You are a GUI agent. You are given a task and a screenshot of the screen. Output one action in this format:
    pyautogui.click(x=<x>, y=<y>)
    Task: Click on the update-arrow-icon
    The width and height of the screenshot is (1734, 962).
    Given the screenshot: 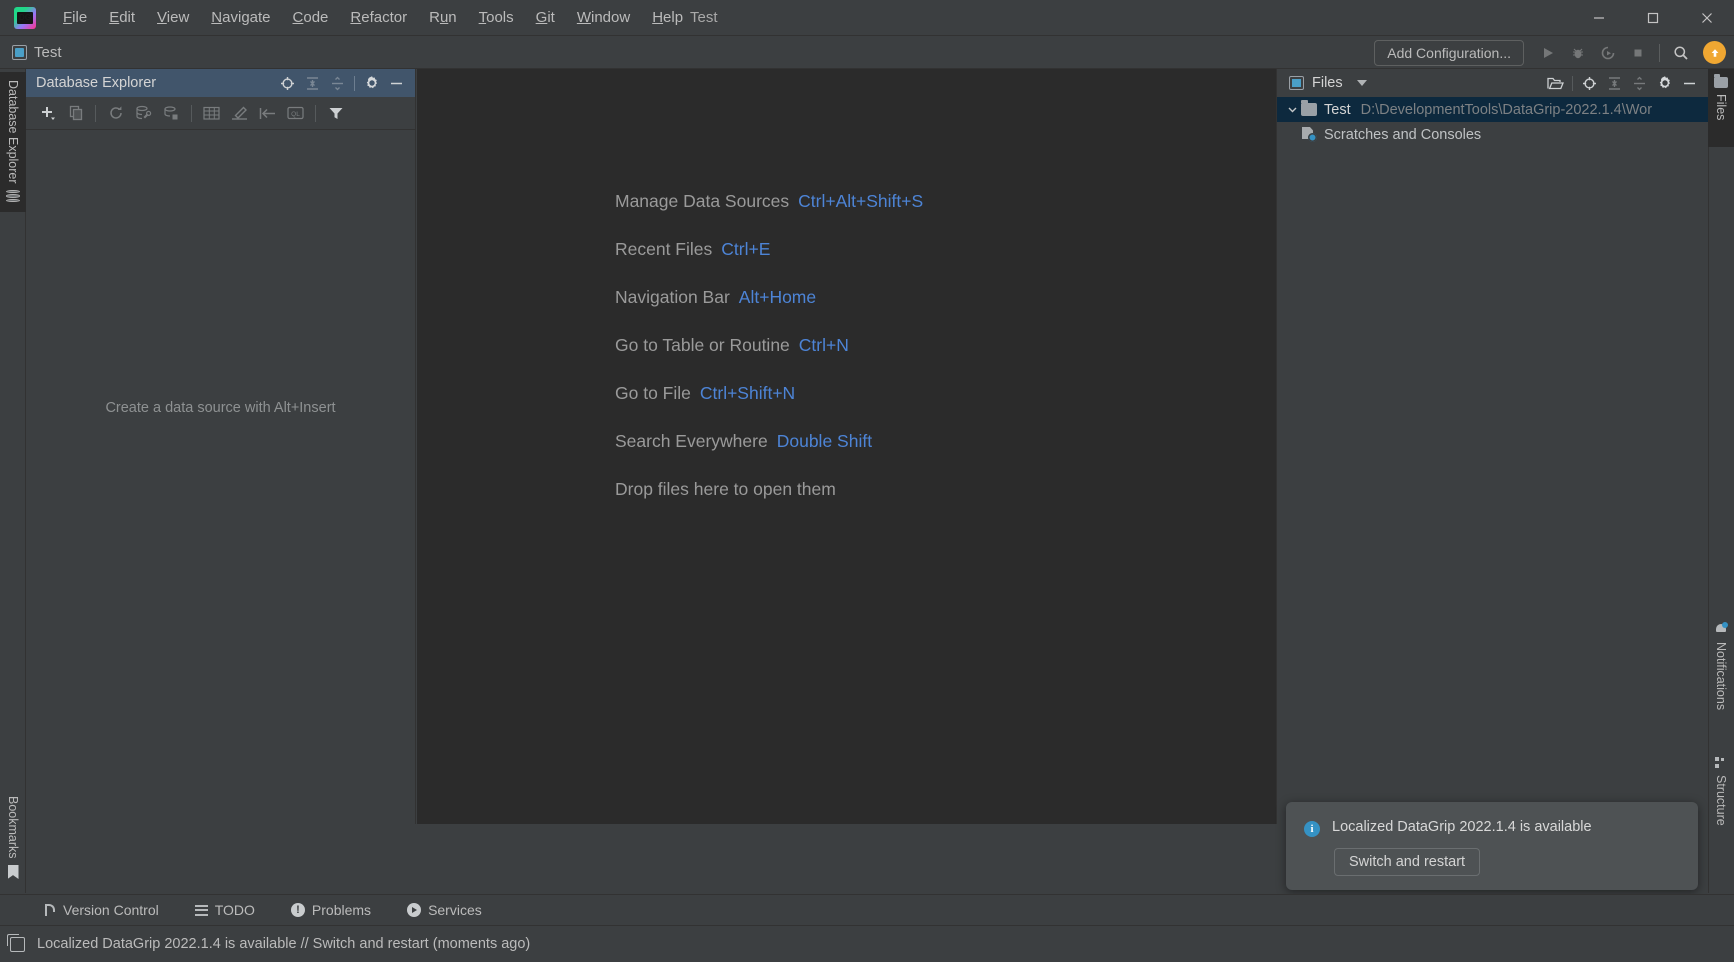 What is the action you would take?
    pyautogui.click(x=1714, y=52)
    